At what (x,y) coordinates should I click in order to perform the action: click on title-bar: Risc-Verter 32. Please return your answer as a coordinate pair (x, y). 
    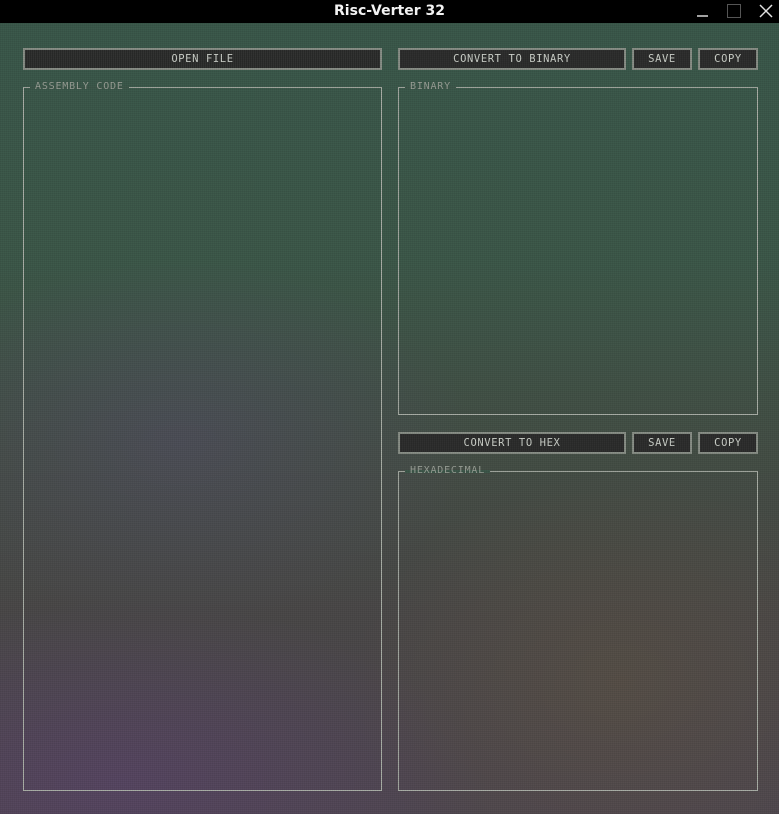
    Looking at the image, I should click on (389, 11).